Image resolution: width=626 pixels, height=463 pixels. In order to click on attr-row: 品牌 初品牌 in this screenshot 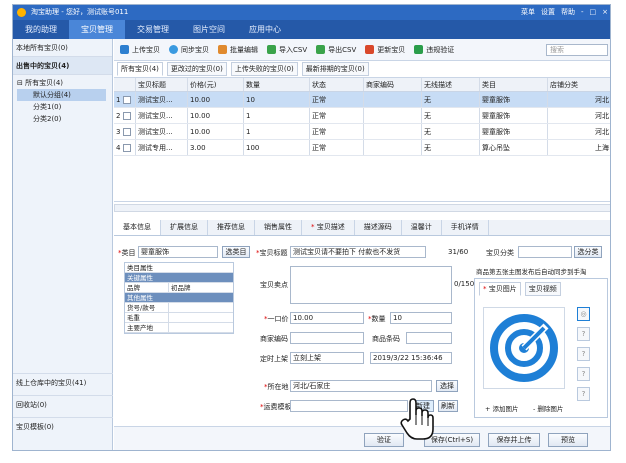, I will do `click(179, 288)`.